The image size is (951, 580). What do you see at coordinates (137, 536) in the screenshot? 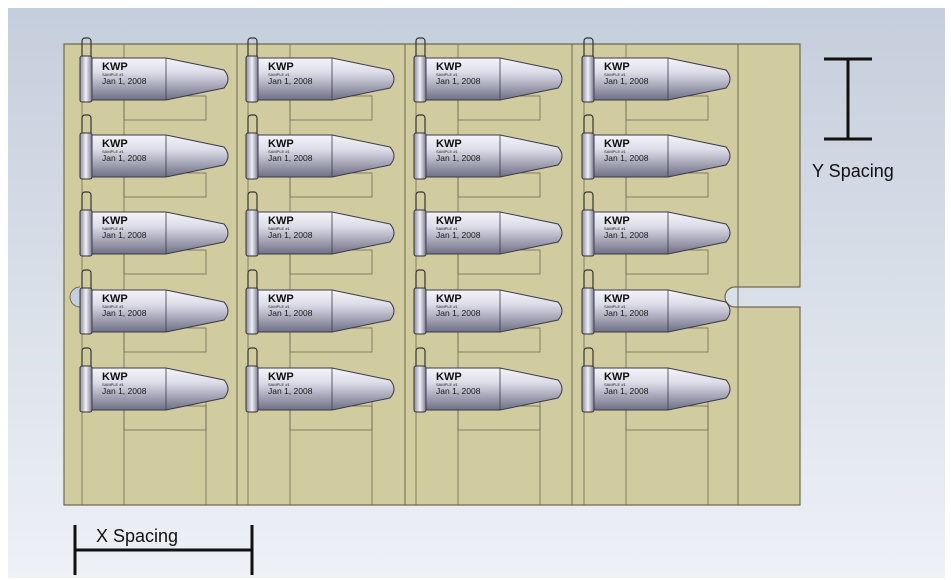
I see `x-spacing-label: X Spacing` at bounding box center [137, 536].